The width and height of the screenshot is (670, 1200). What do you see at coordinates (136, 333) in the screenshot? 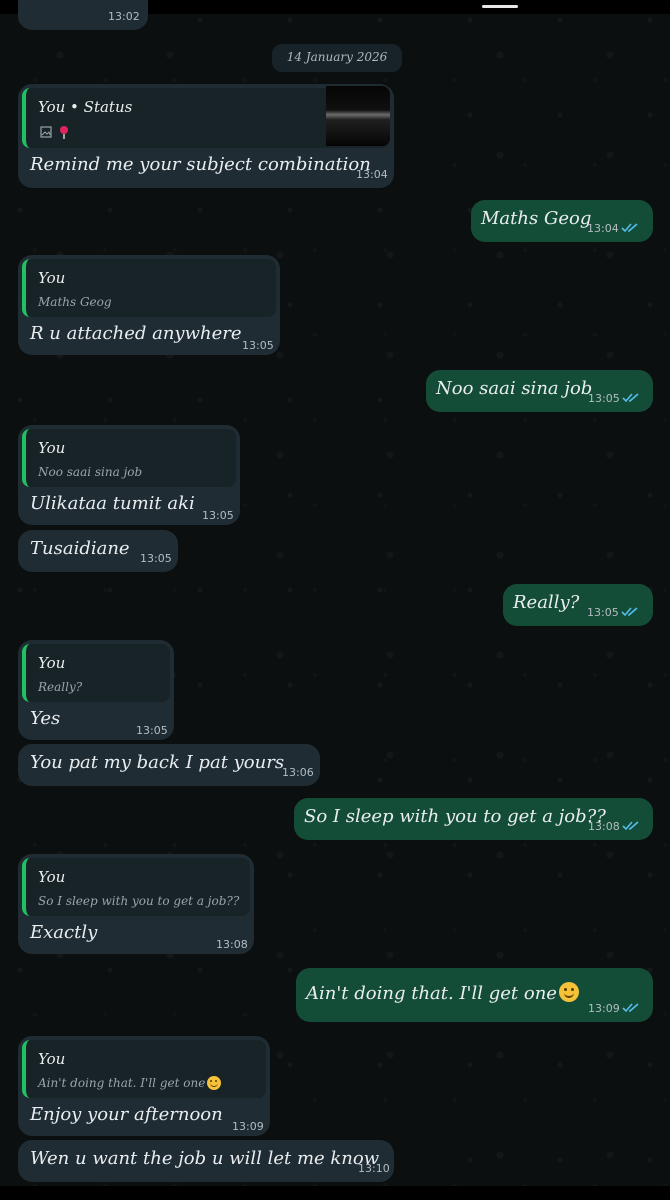
I see `message-text: R u attached anywhere` at bounding box center [136, 333].